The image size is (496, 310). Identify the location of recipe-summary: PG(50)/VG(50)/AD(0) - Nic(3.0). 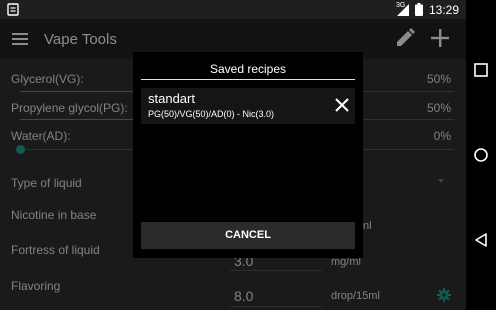
(211, 114).